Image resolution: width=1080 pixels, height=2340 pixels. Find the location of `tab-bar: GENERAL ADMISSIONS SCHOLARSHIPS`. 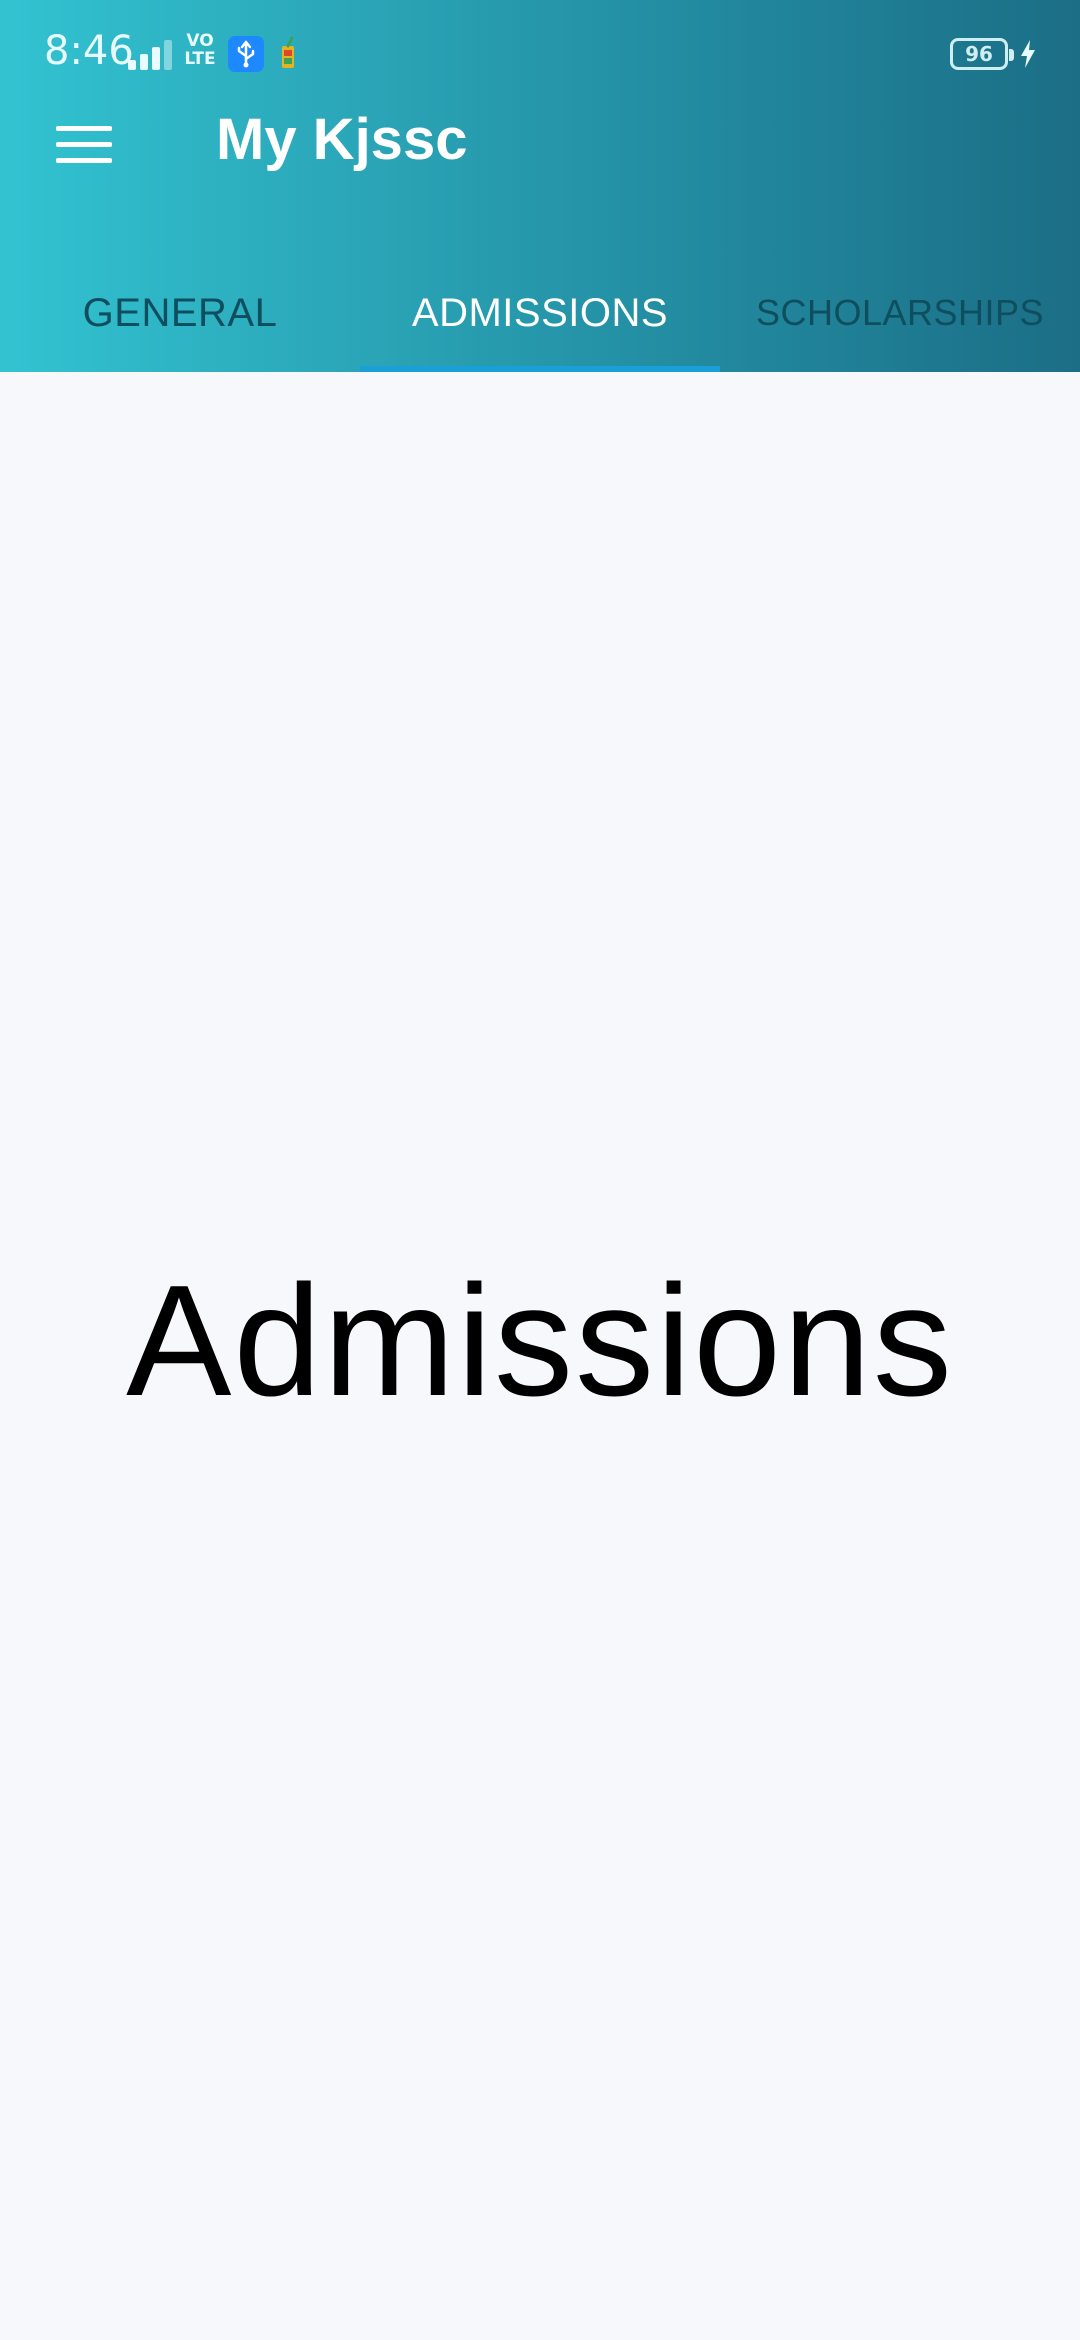

tab-bar: GENERAL ADMISSIONS SCHOLARSHIPS is located at coordinates (540, 313).